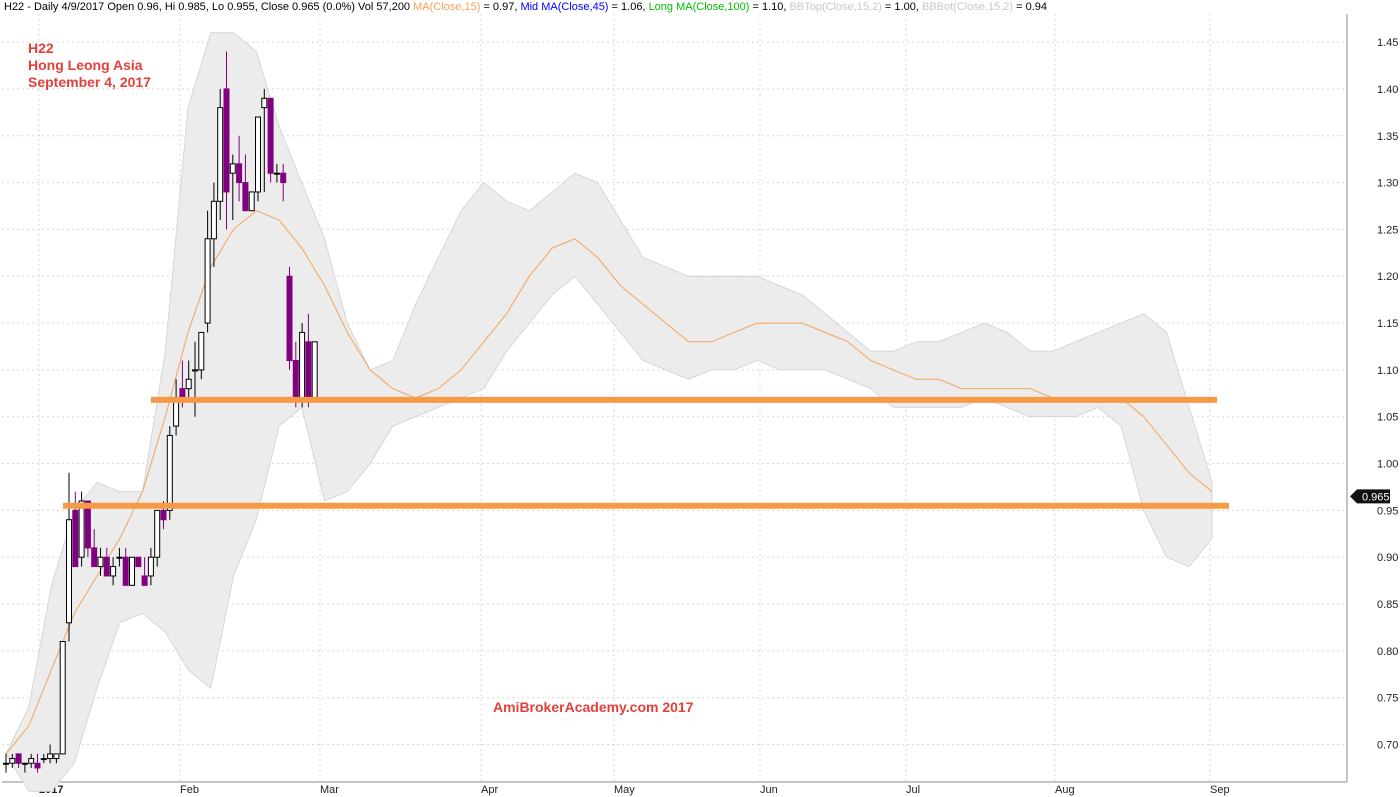 The height and width of the screenshot is (797, 1400). What do you see at coordinates (189, 790) in the screenshot?
I see `x-tick-label: Feb` at bounding box center [189, 790].